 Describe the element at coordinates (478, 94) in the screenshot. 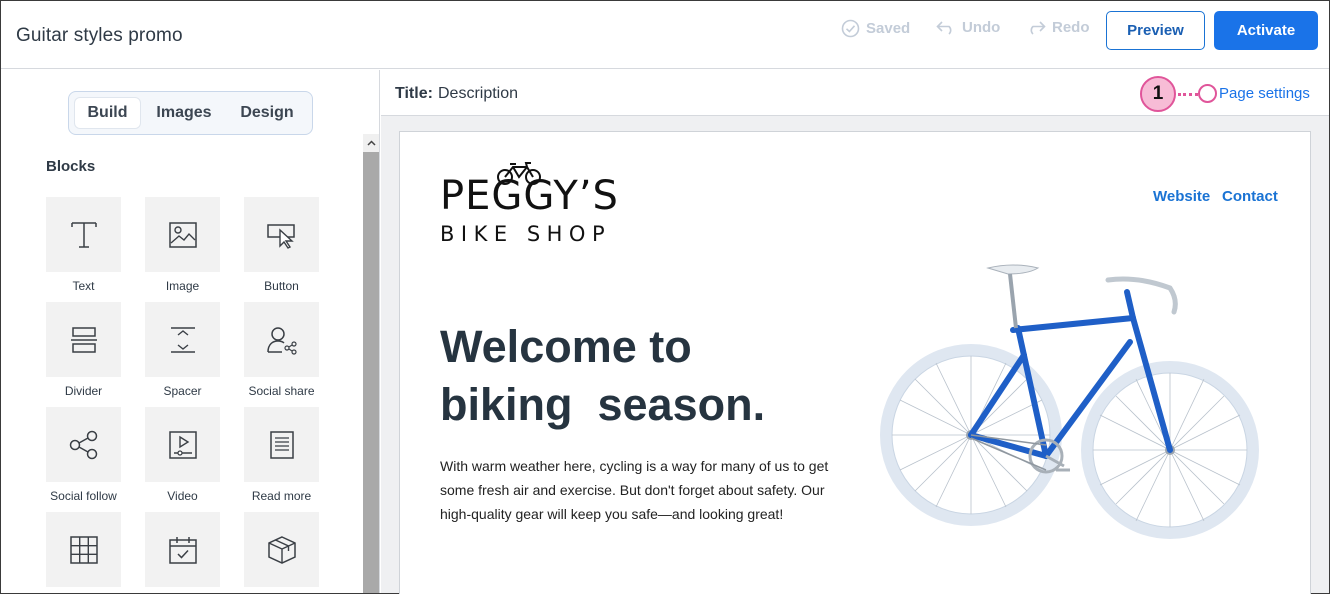

I see `title-value: Description` at that location.